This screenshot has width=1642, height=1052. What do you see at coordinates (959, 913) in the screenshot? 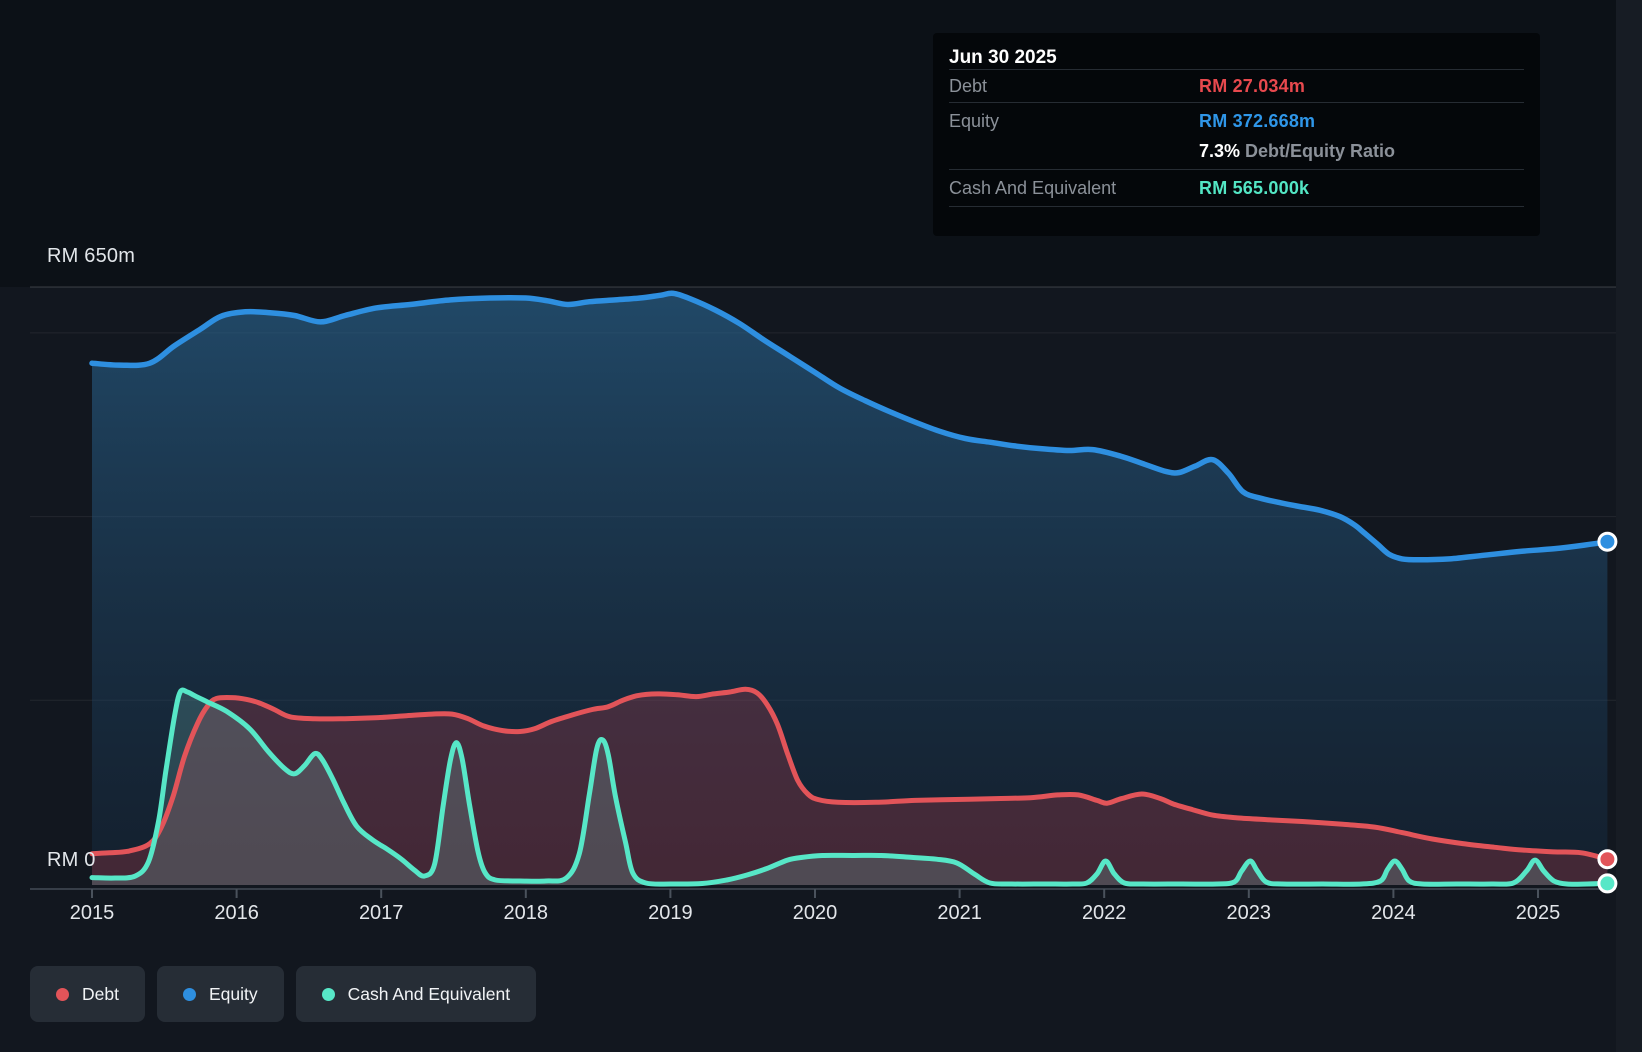
I see `x-axis-label-2021: 2021` at bounding box center [959, 913].